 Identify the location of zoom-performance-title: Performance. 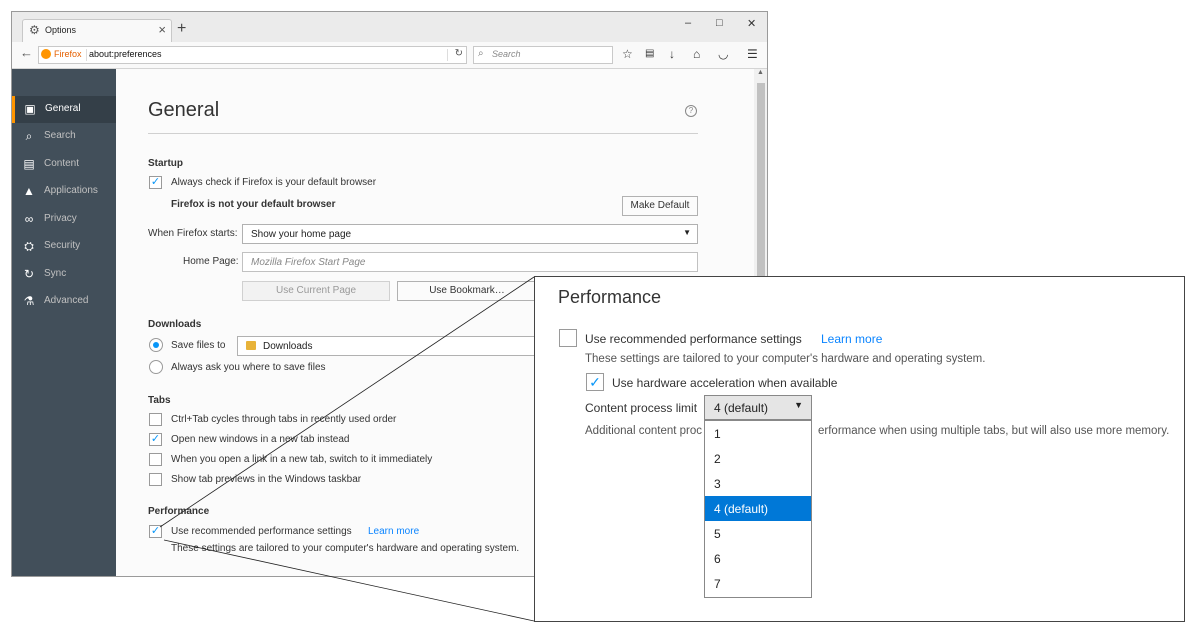
(610, 297).